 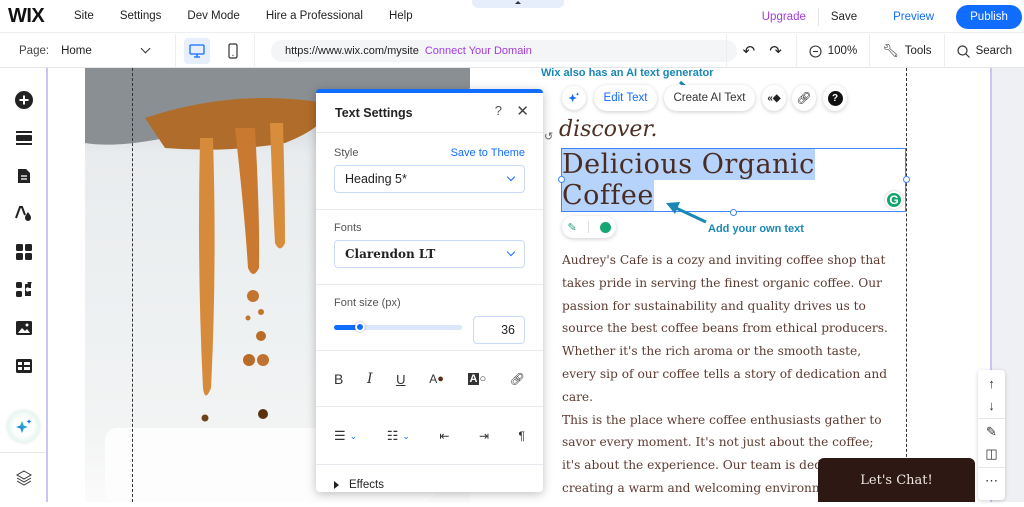 I want to click on highlight-color-button: A ○, so click(x=477, y=379).